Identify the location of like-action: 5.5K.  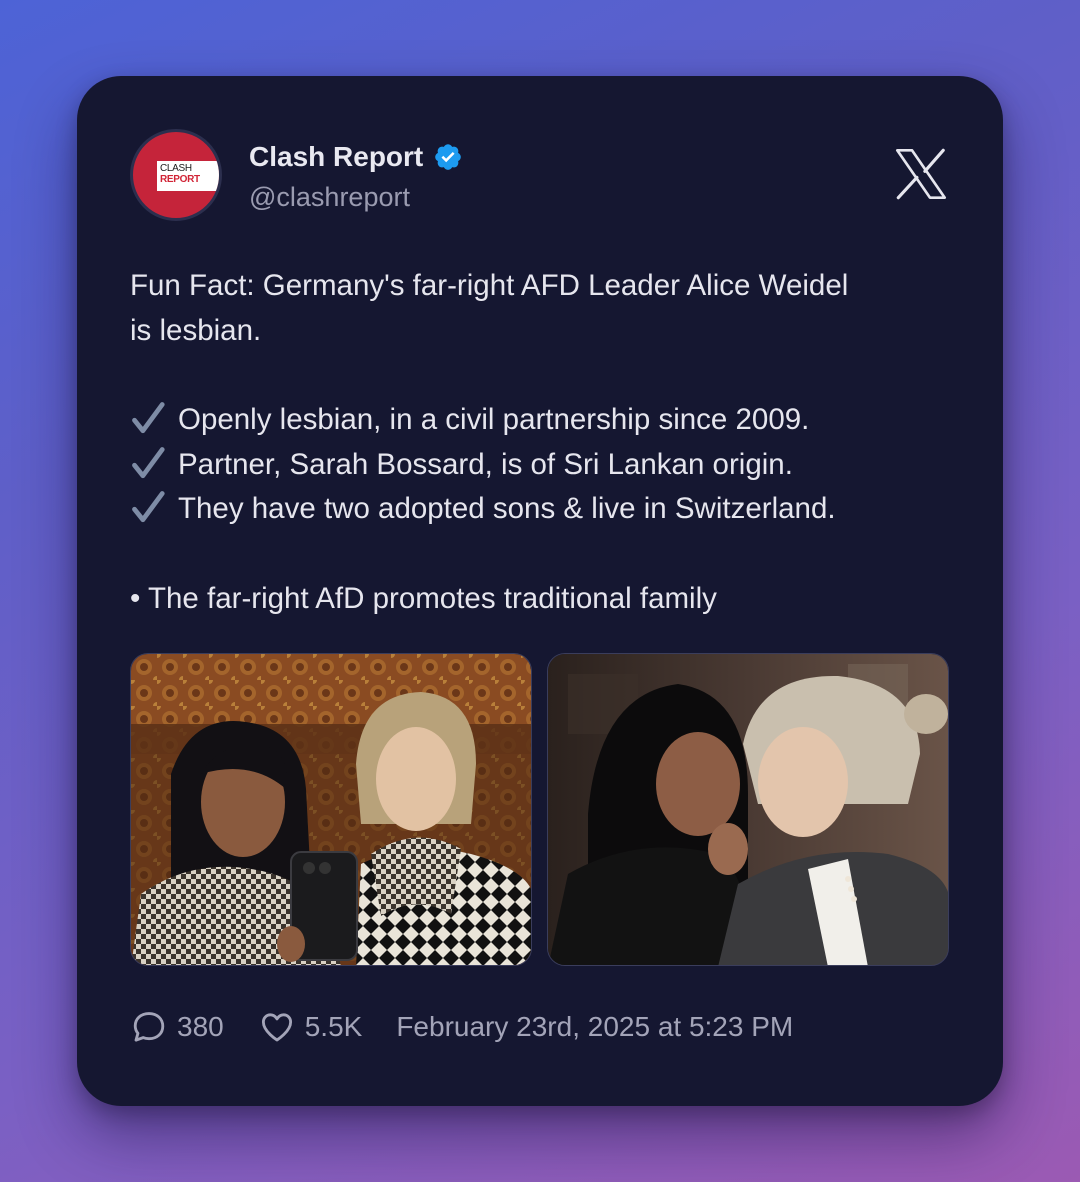
(310, 1027).